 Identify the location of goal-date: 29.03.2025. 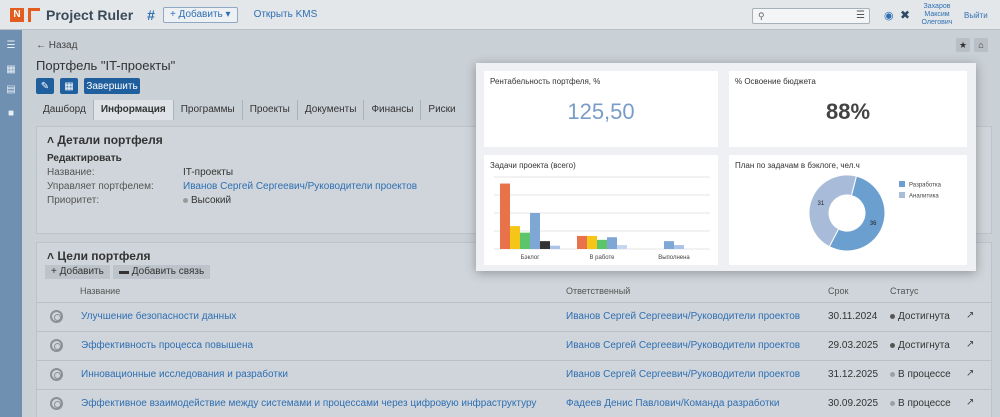
(853, 345).